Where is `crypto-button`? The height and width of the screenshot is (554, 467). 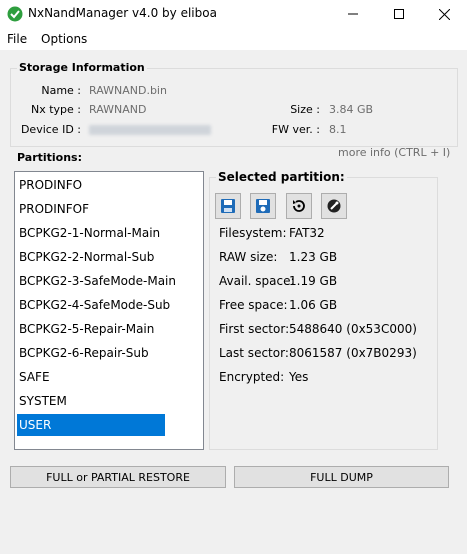
crypto-button is located at coordinates (334, 206).